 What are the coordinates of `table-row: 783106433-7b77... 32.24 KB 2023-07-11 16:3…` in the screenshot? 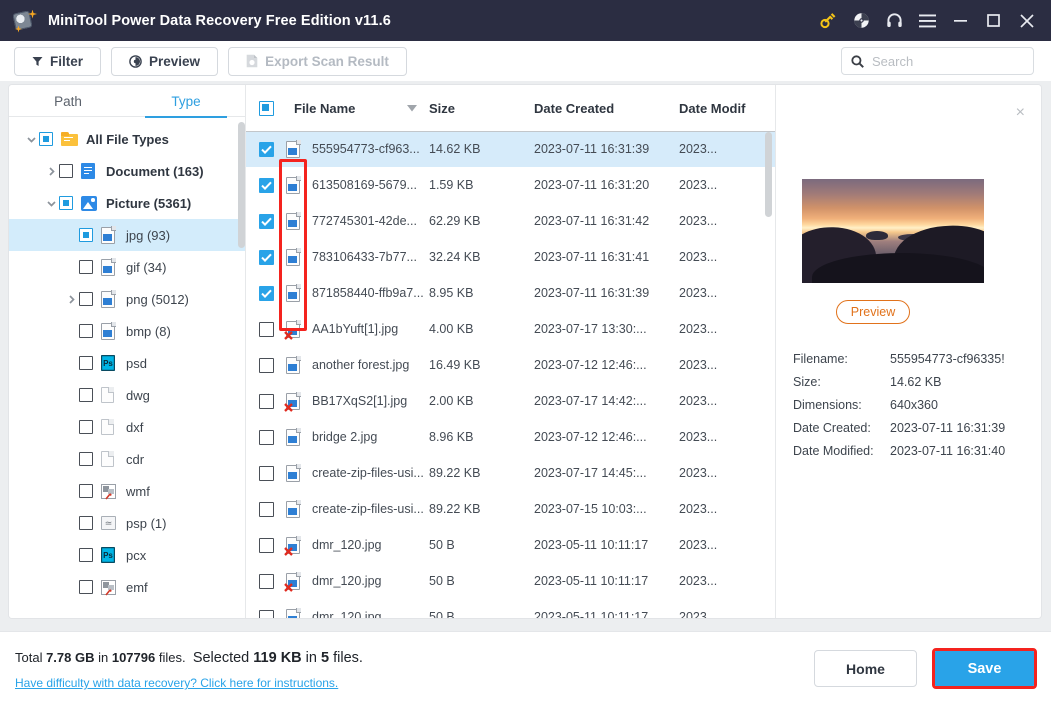 It's located at (510, 257).